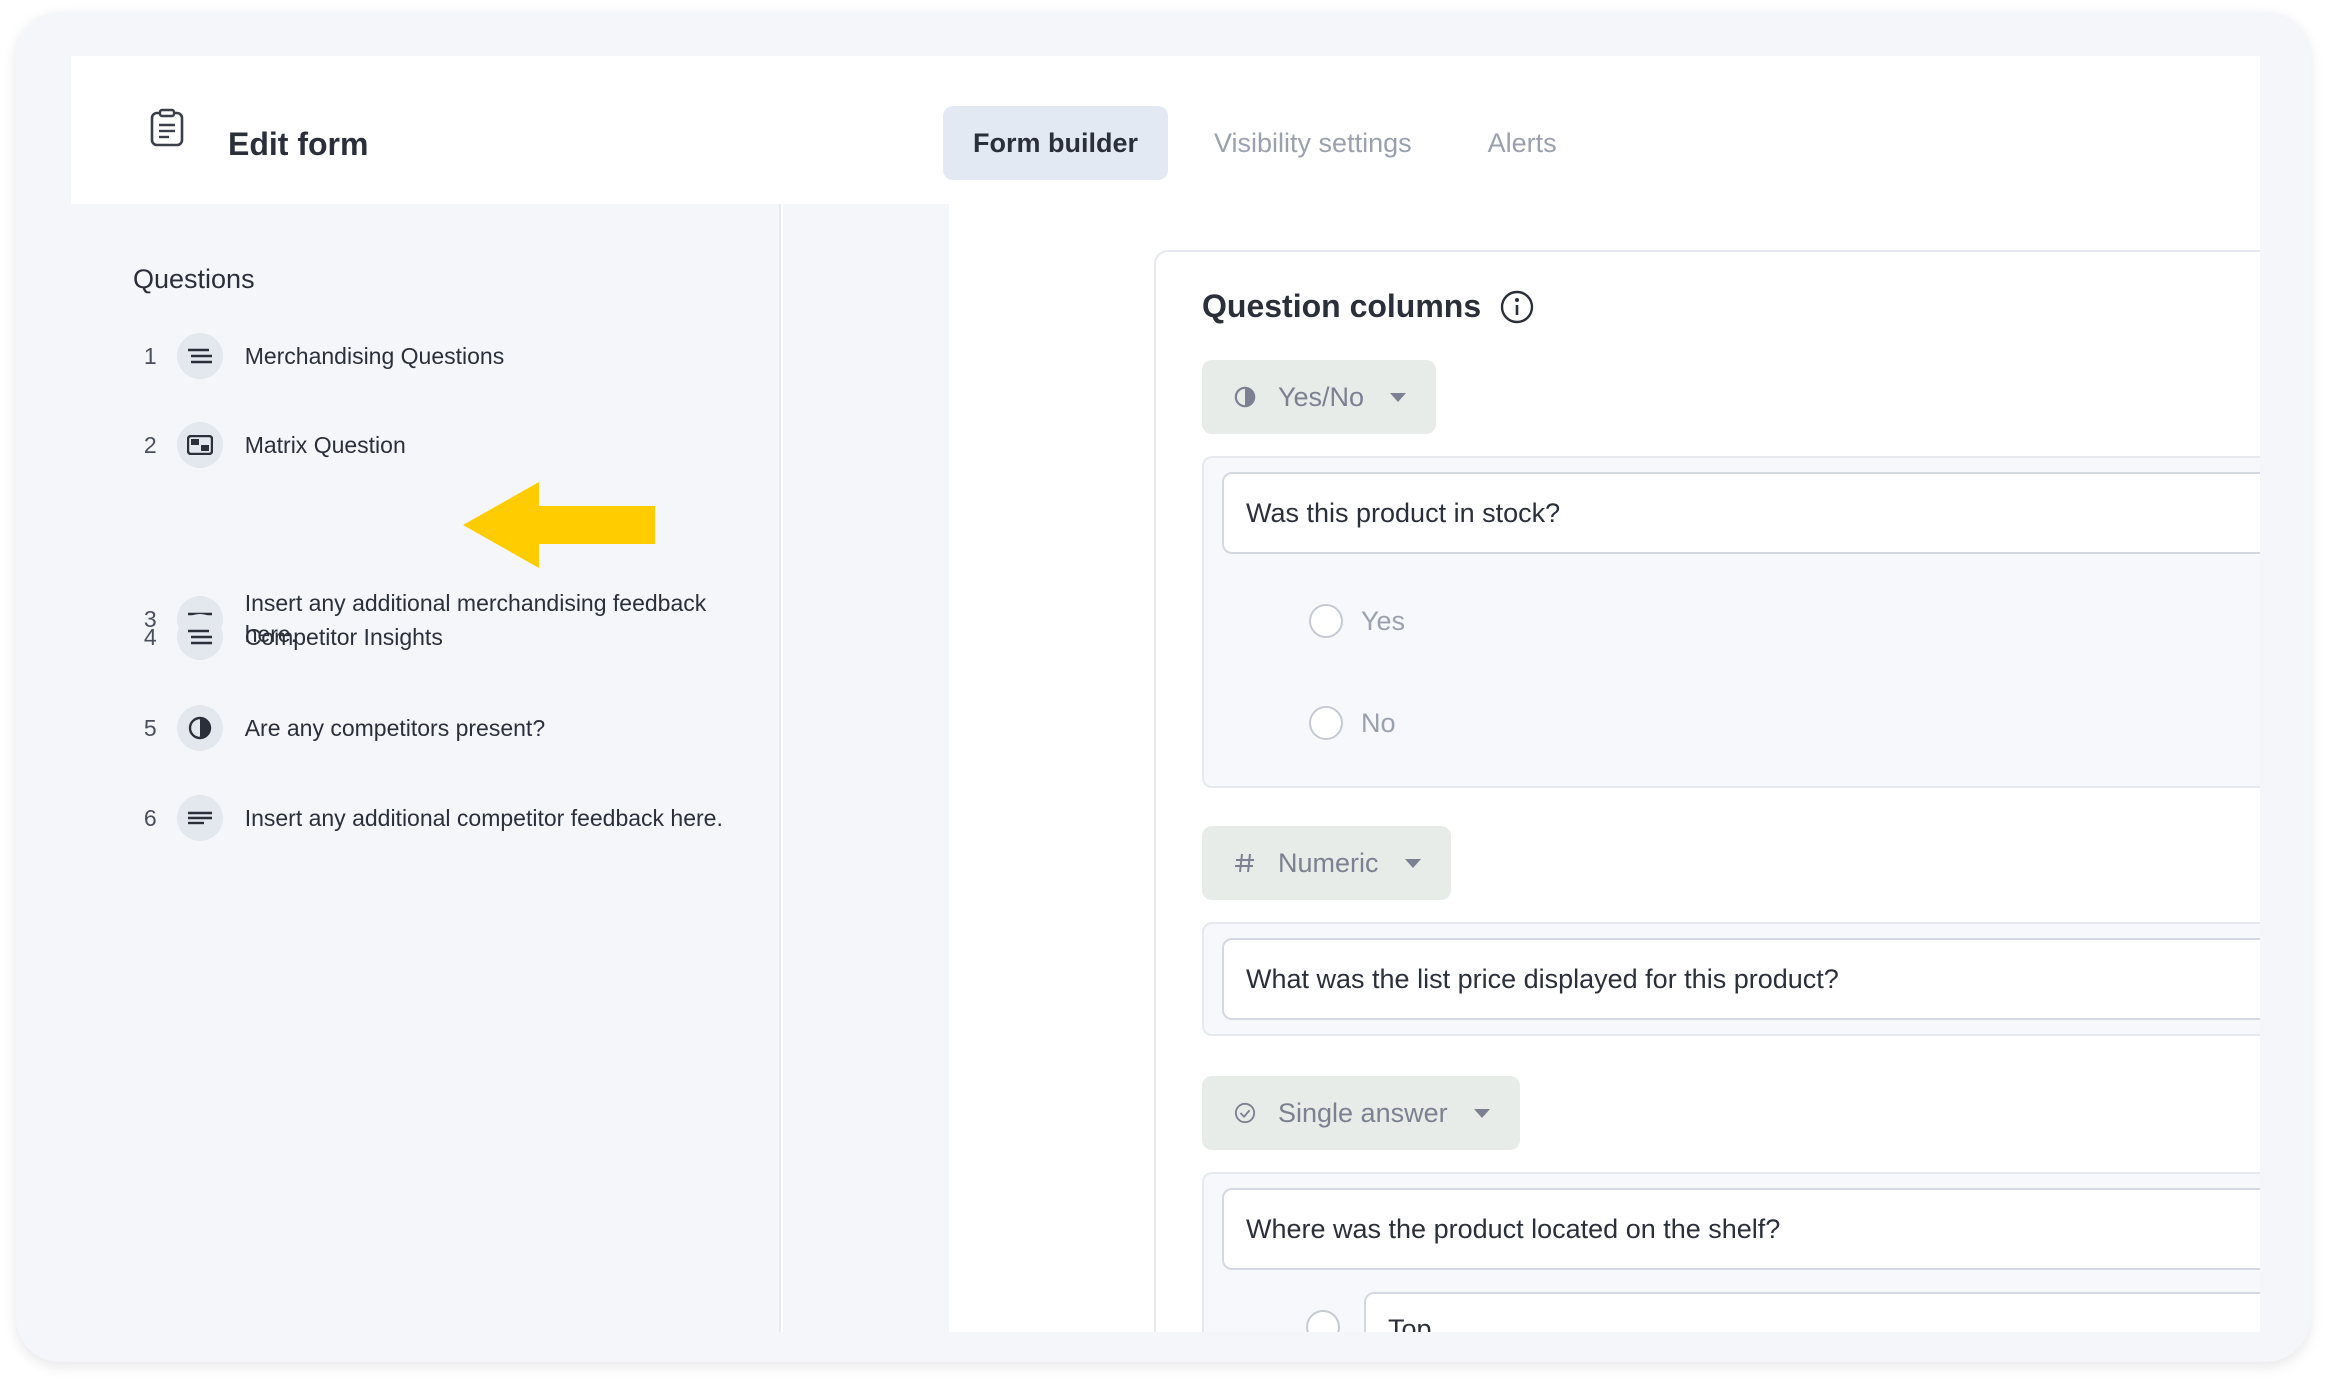 Image resolution: width=2326 pixels, height=1386 pixels. What do you see at coordinates (1517, 307) in the screenshot?
I see `info-icon` at bounding box center [1517, 307].